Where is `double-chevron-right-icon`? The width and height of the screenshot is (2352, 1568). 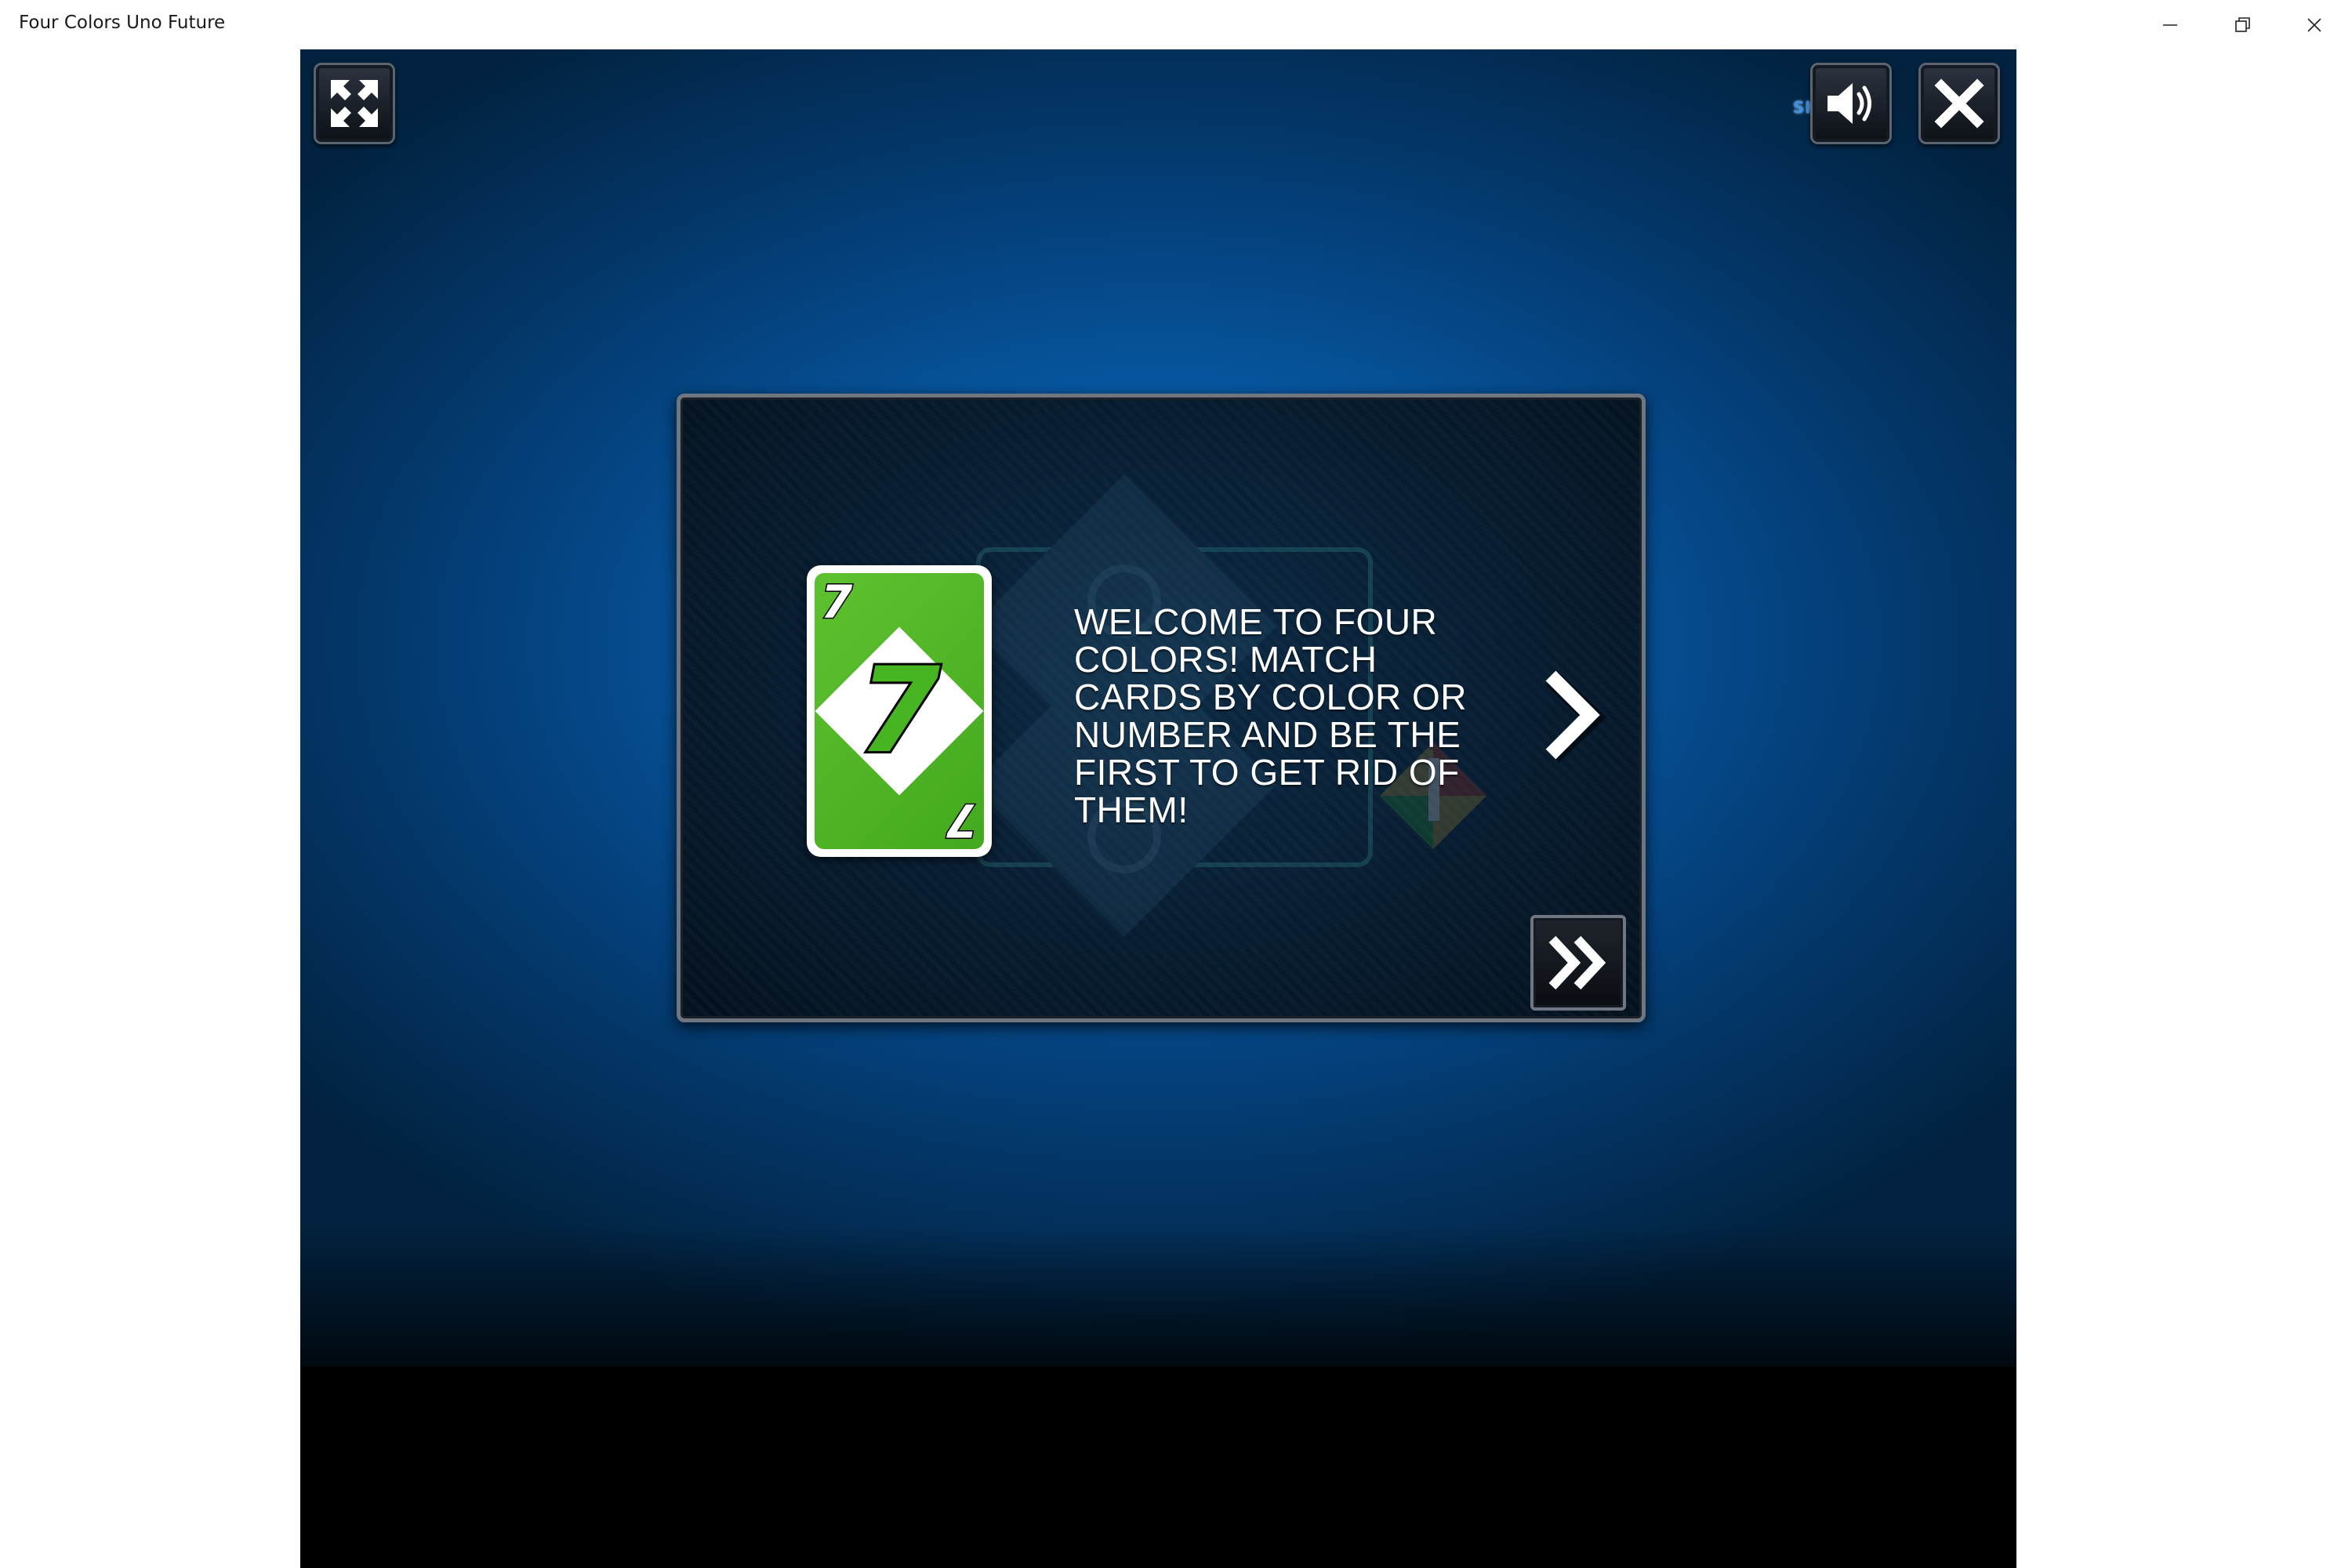 double-chevron-right-icon is located at coordinates (1577, 962).